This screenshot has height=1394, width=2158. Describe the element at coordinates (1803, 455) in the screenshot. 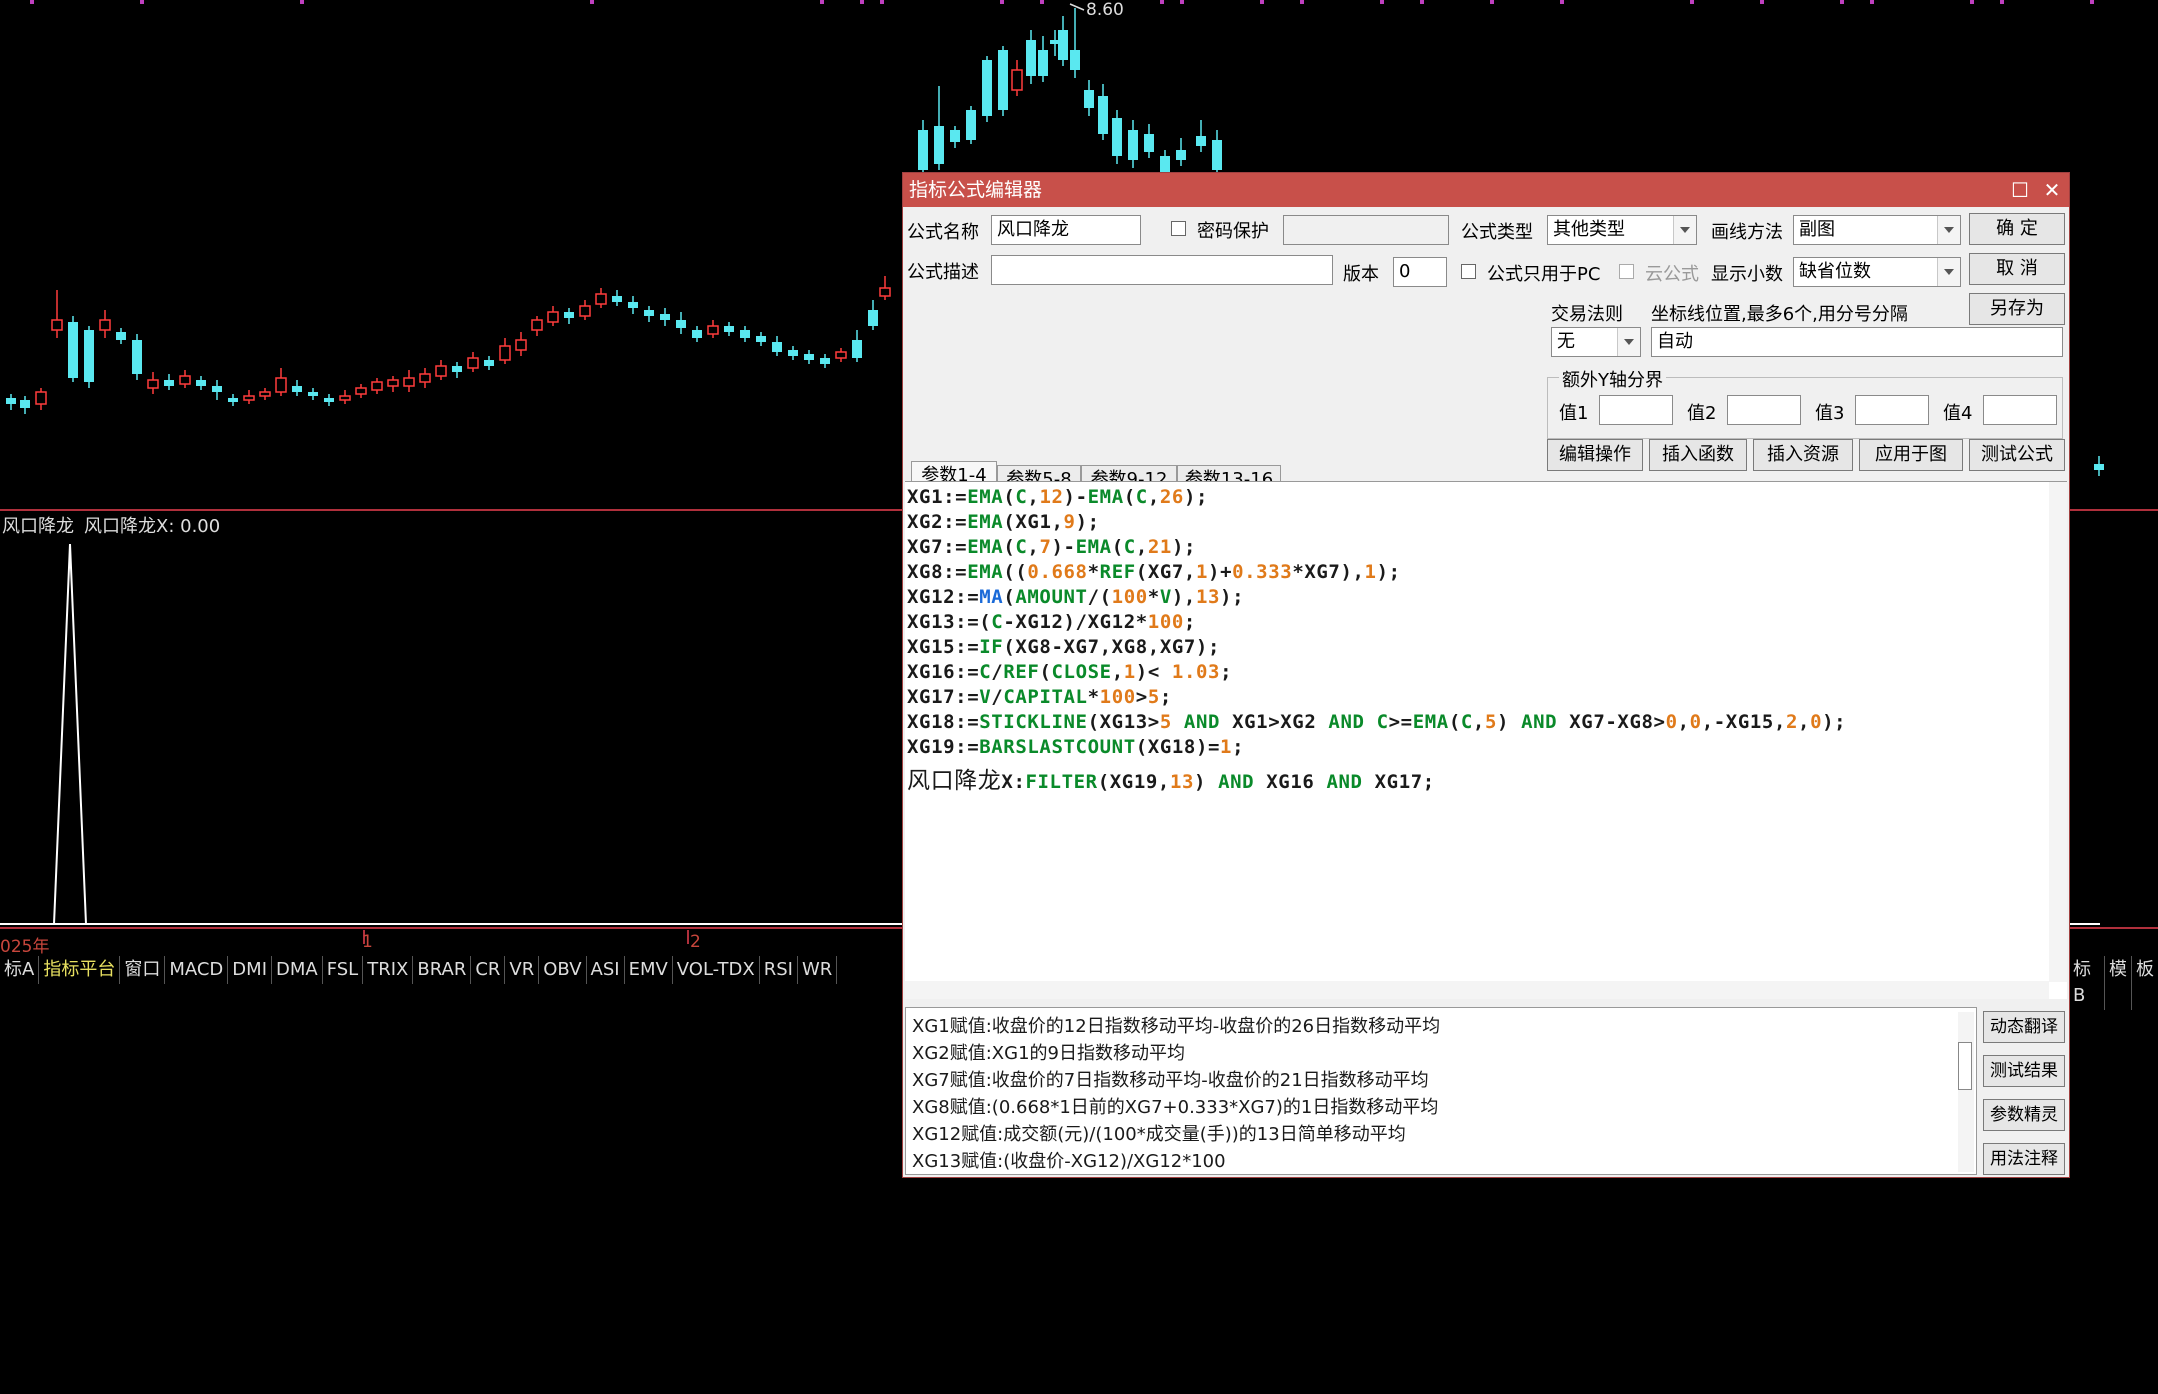

I see `action-button-2: 插入资源` at that location.